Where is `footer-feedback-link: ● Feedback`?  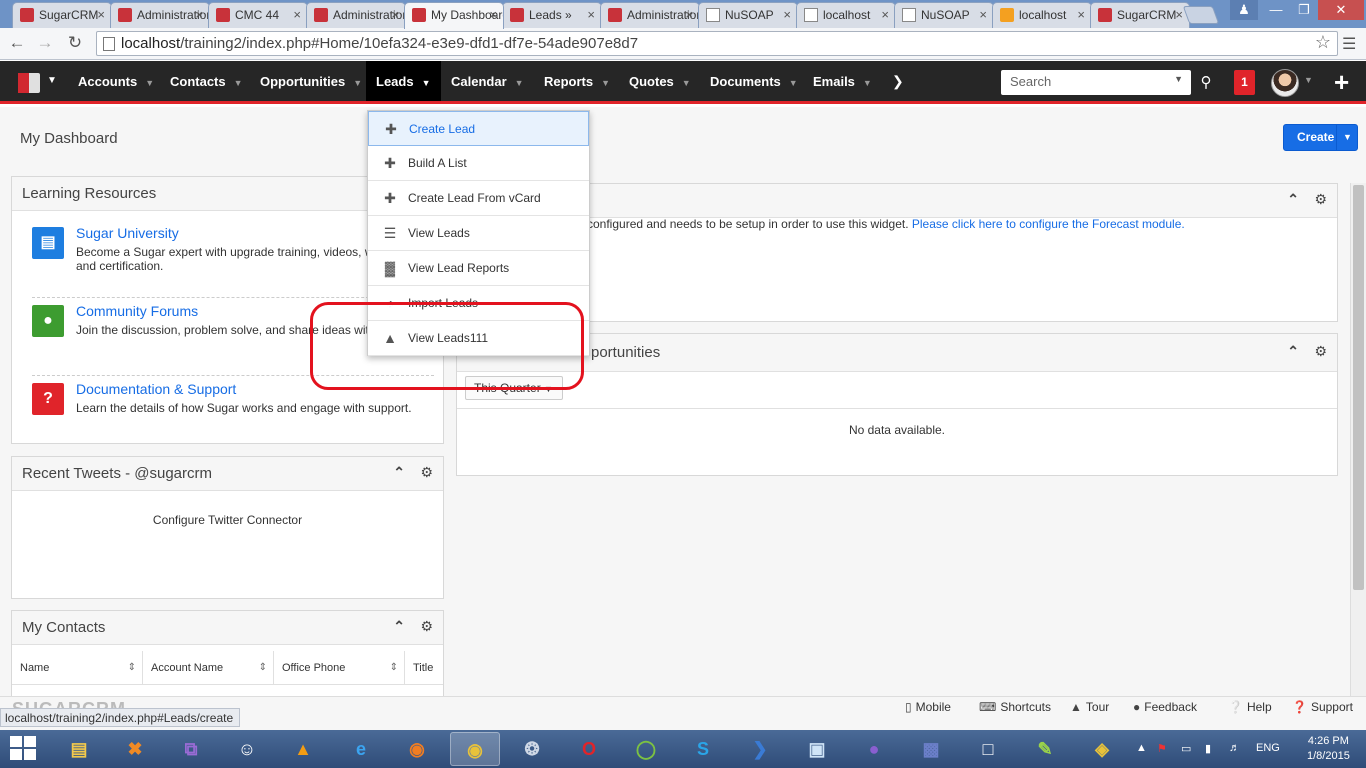
footer-feedback-link: ● Feedback is located at coordinates (1165, 707).